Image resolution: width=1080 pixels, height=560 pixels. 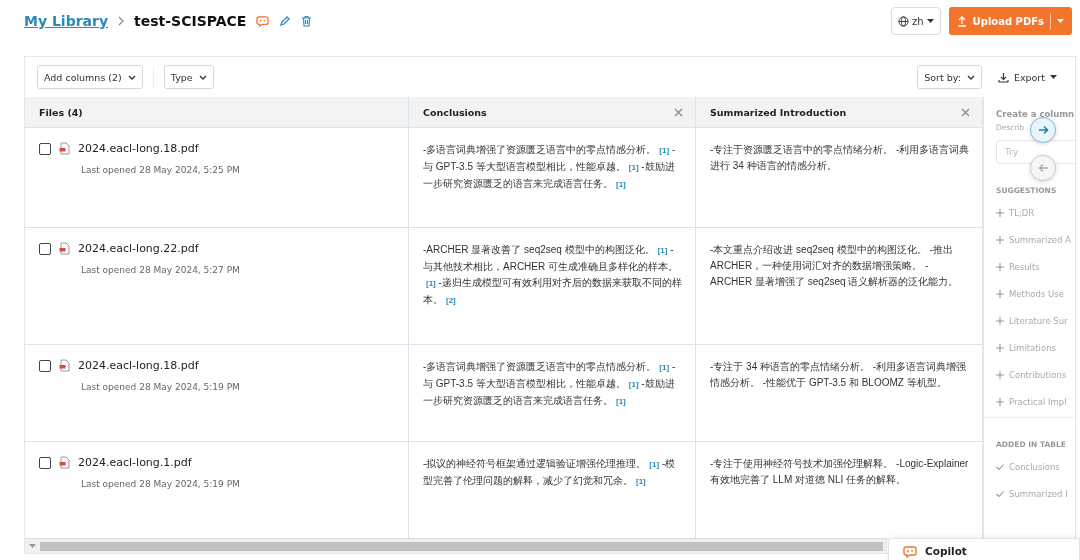 What do you see at coordinates (307, 21) in the screenshot?
I see `trash-icon` at bounding box center [307, 21].